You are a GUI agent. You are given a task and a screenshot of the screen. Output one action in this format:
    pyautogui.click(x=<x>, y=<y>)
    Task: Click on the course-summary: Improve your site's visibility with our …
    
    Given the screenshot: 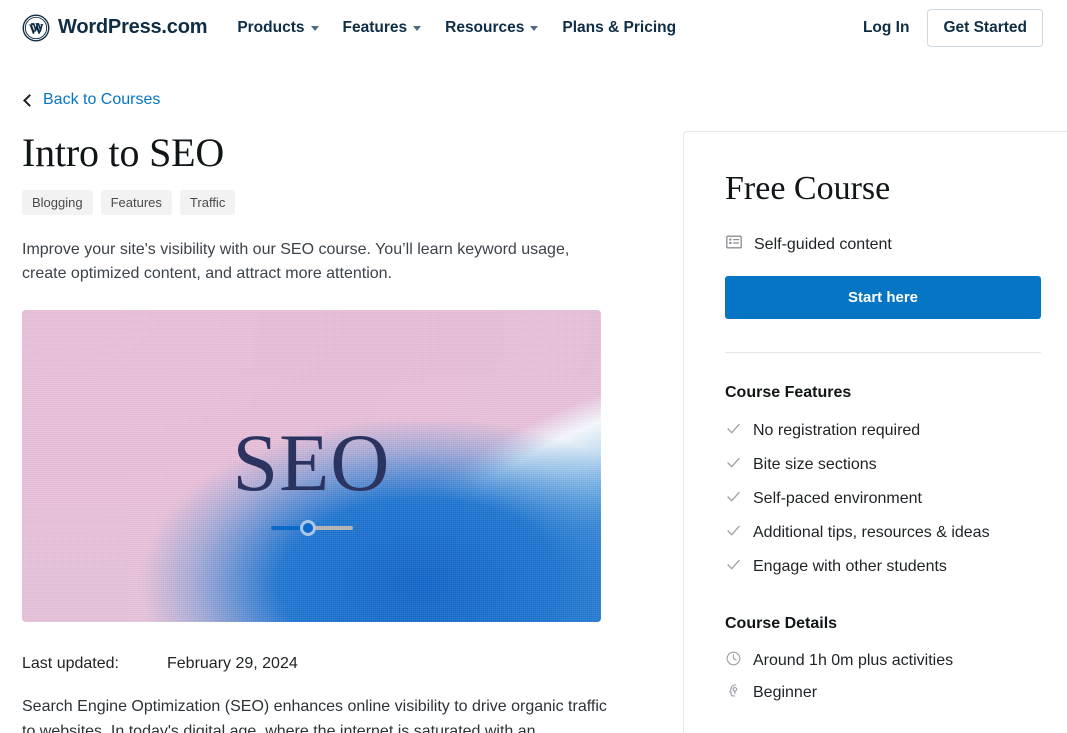 What is the action you would take?
    pyautogui.click(x=296, y=261)
    